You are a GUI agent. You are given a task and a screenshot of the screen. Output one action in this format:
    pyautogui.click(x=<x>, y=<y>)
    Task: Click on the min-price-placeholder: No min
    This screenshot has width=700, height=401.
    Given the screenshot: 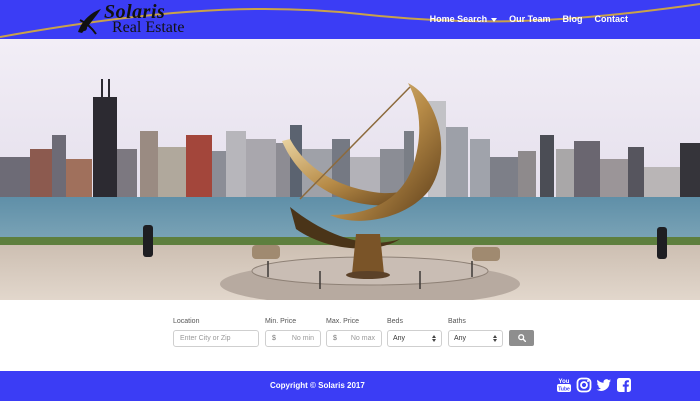 What is the action you would take?
    pyautogui.click(x=302, y=338)
    